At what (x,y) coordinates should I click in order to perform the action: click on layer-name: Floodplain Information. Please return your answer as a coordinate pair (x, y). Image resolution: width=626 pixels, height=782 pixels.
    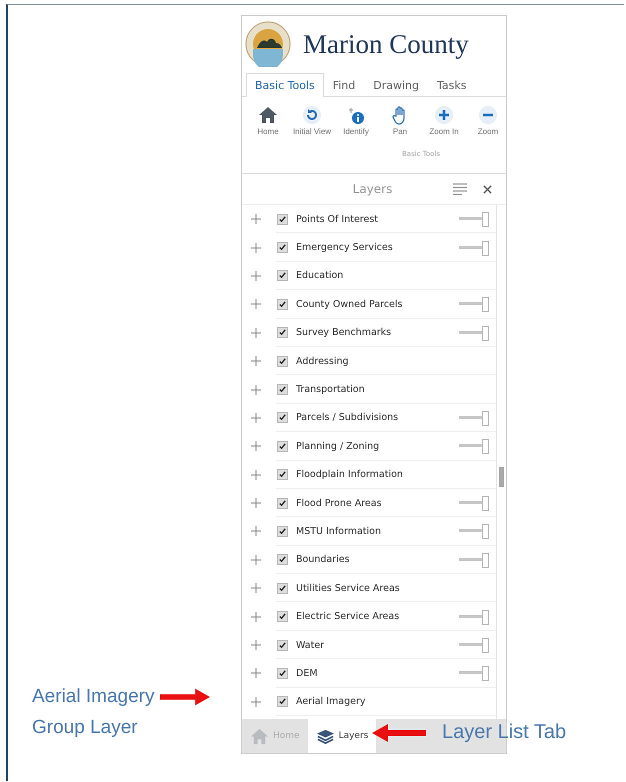
    Looking at the image, I should click on (350, 474).